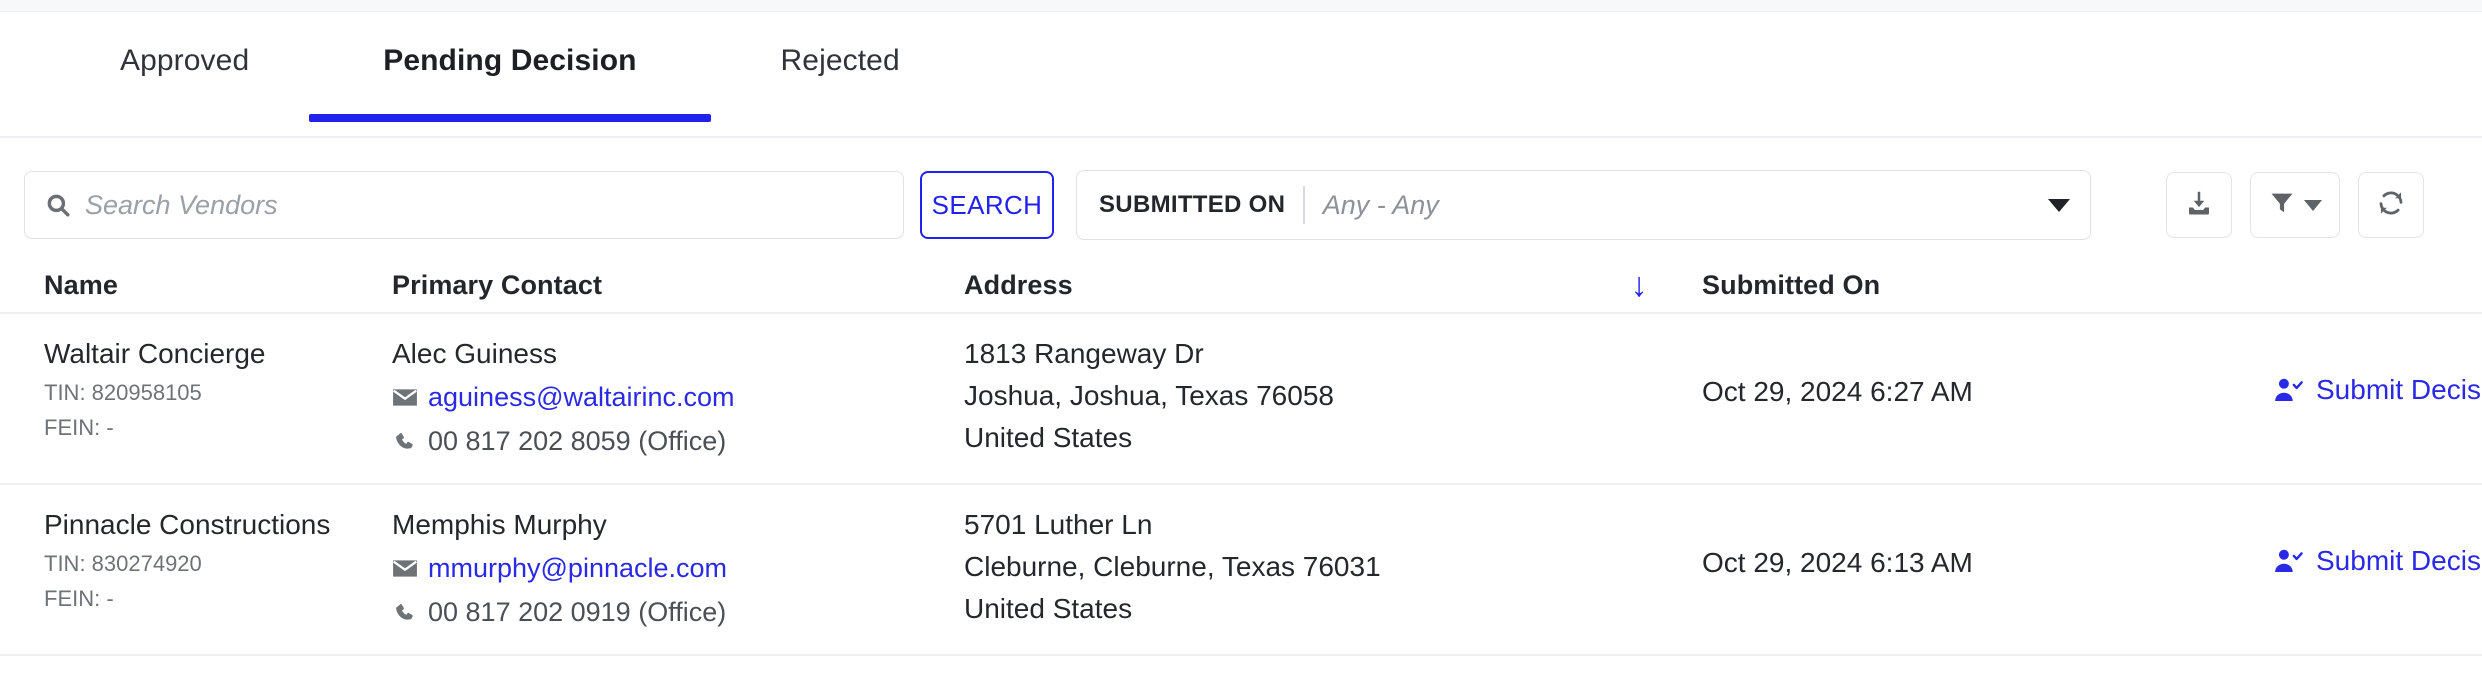 This screenshot has width=2482, height=682. I want to click on tab-approved: Approved, so click(184, 74).